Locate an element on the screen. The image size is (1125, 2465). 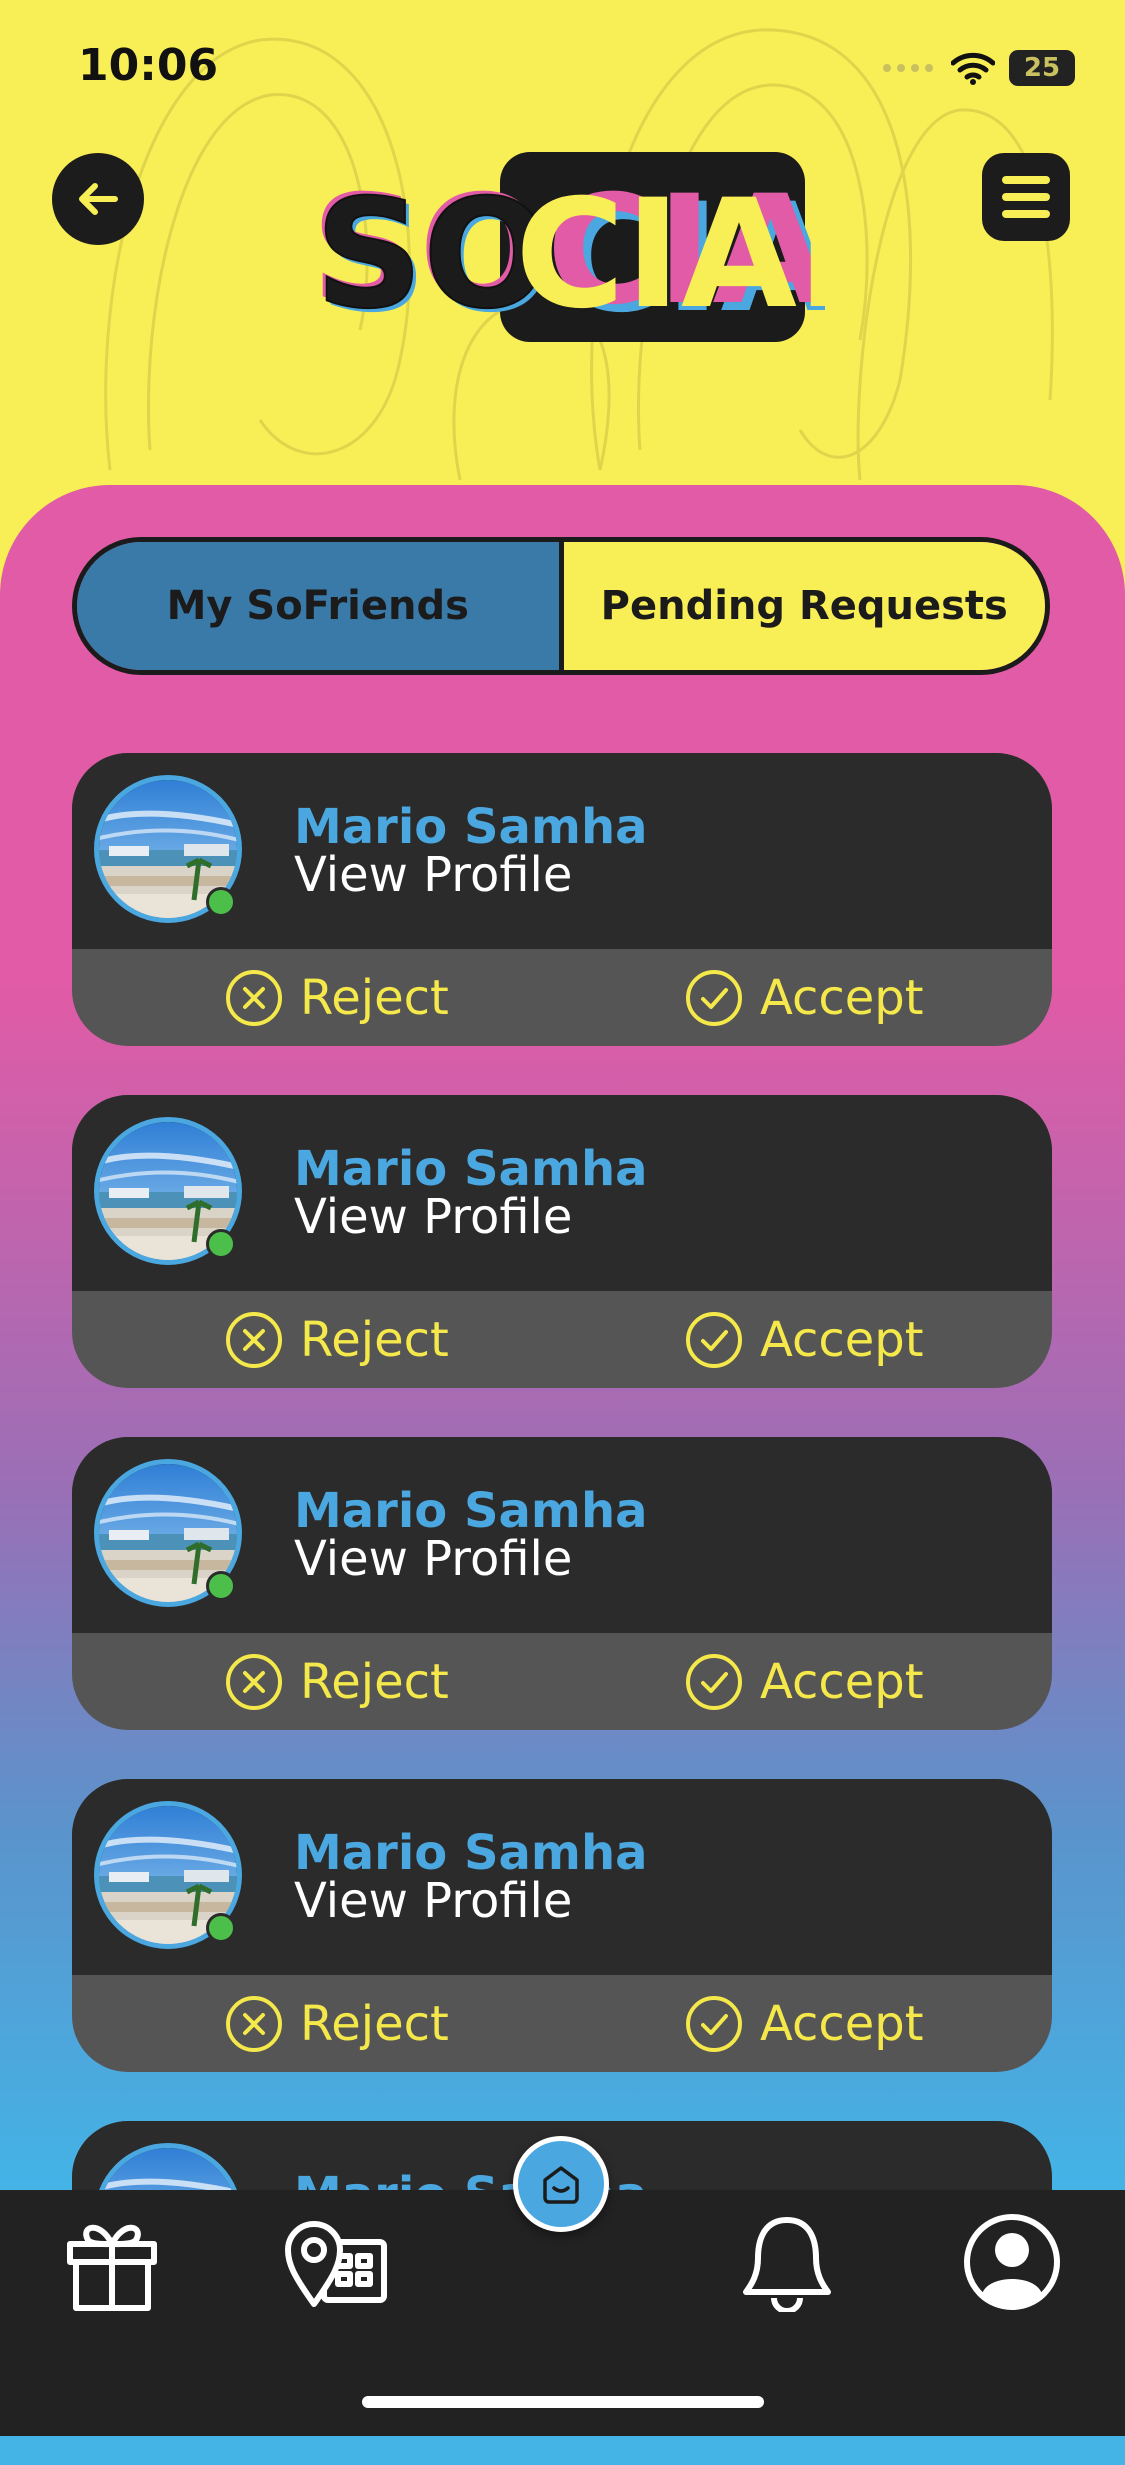
menu-button is located at coordinates (1026, 197).